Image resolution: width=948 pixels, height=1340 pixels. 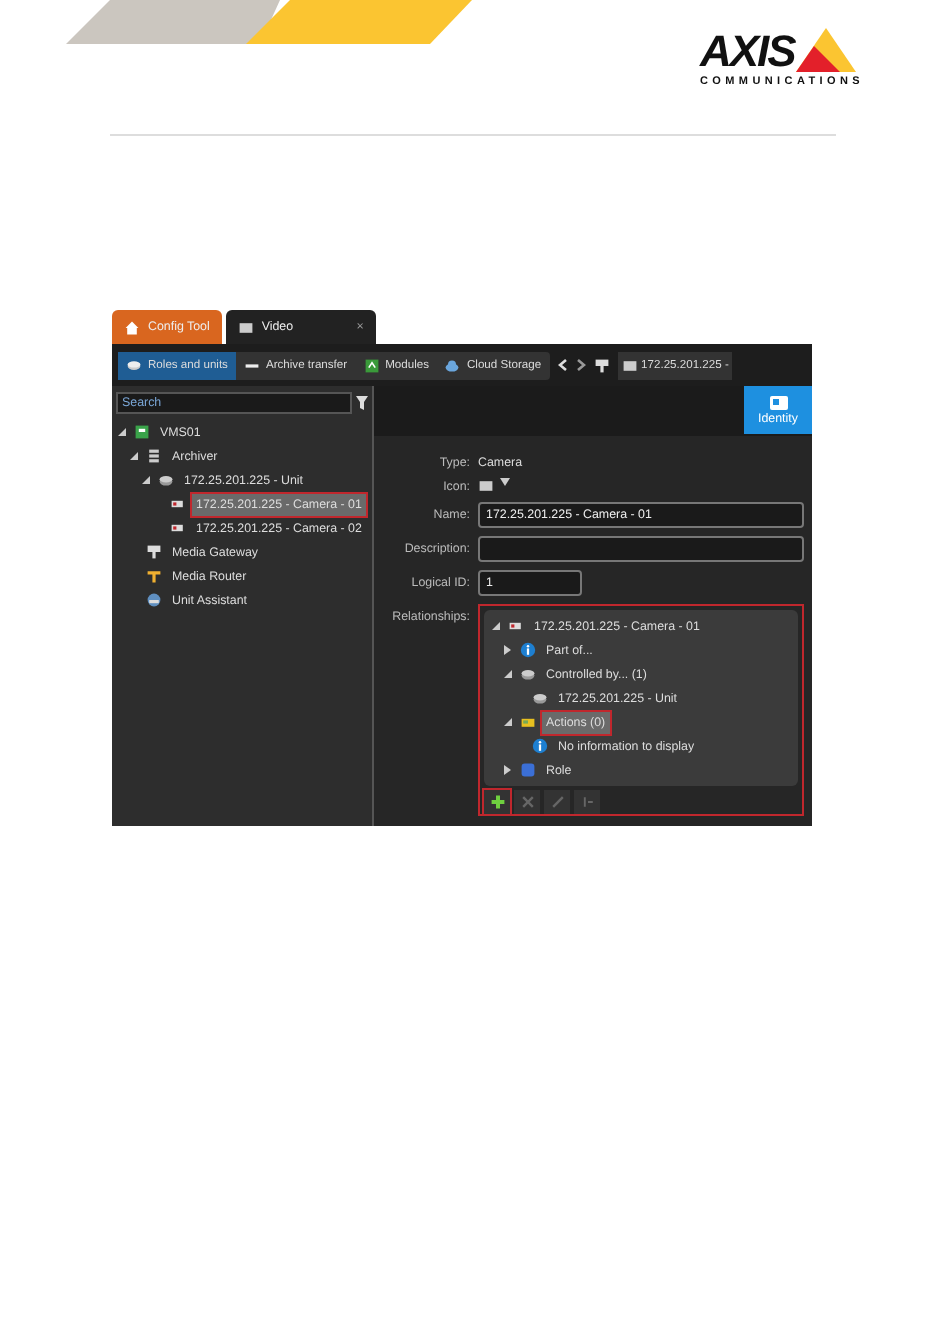 I want to click on house-icon, so click(x=132, y=327).